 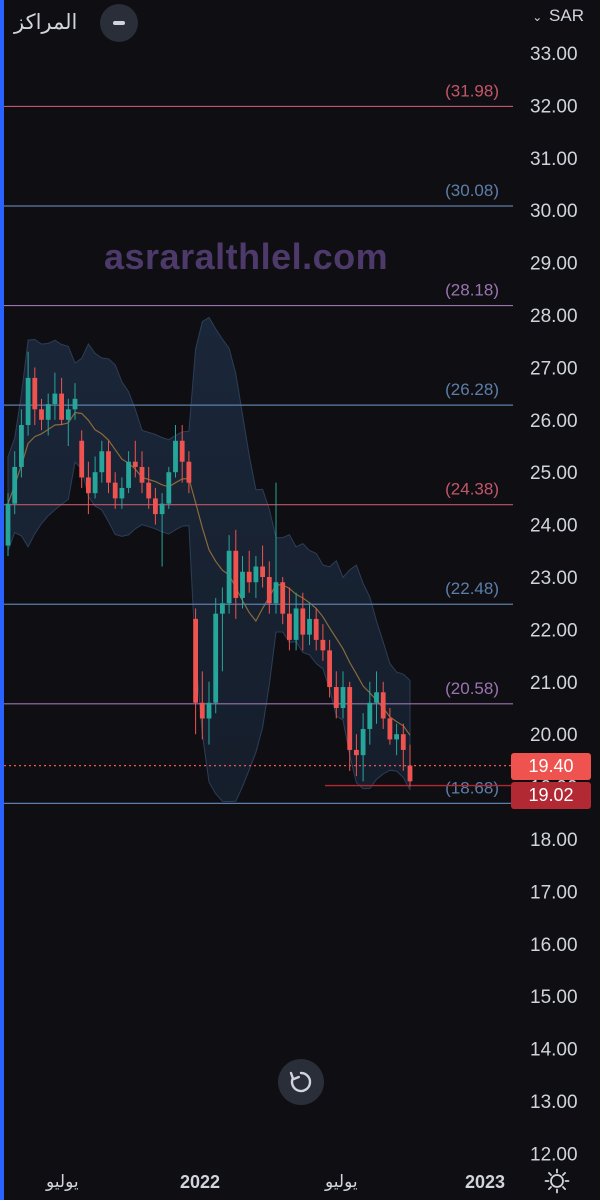 I want to click on price-axis-label: 13.00, so click(x=554, y=1102).